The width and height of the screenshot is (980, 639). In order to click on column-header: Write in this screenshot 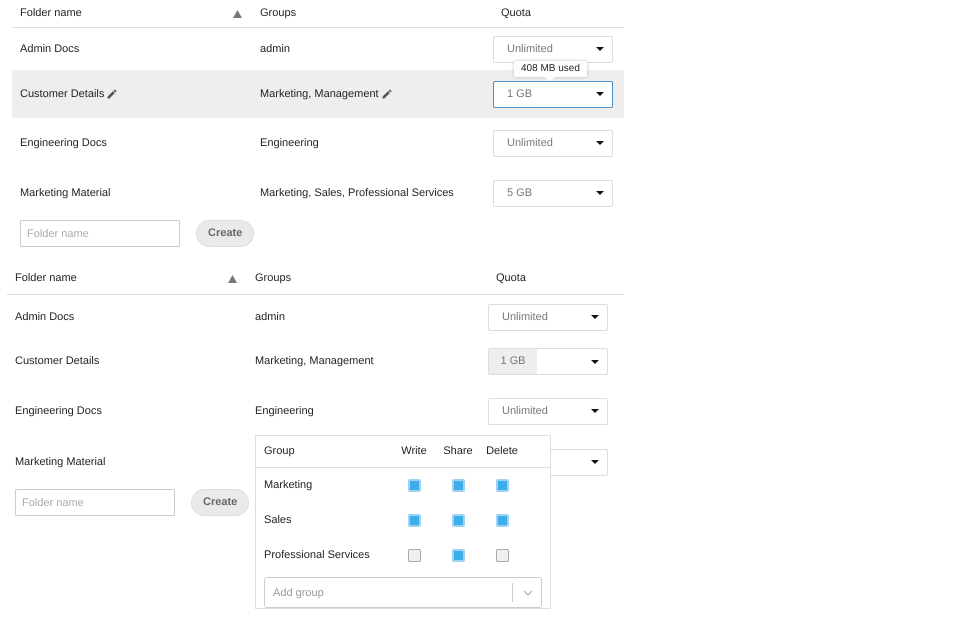, I will do `click(414, 452)`.